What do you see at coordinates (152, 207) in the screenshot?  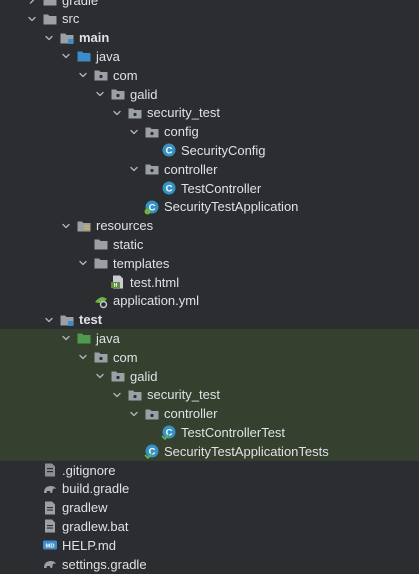 I see `spring-app-icon: C` at bounding box center [152, 207].